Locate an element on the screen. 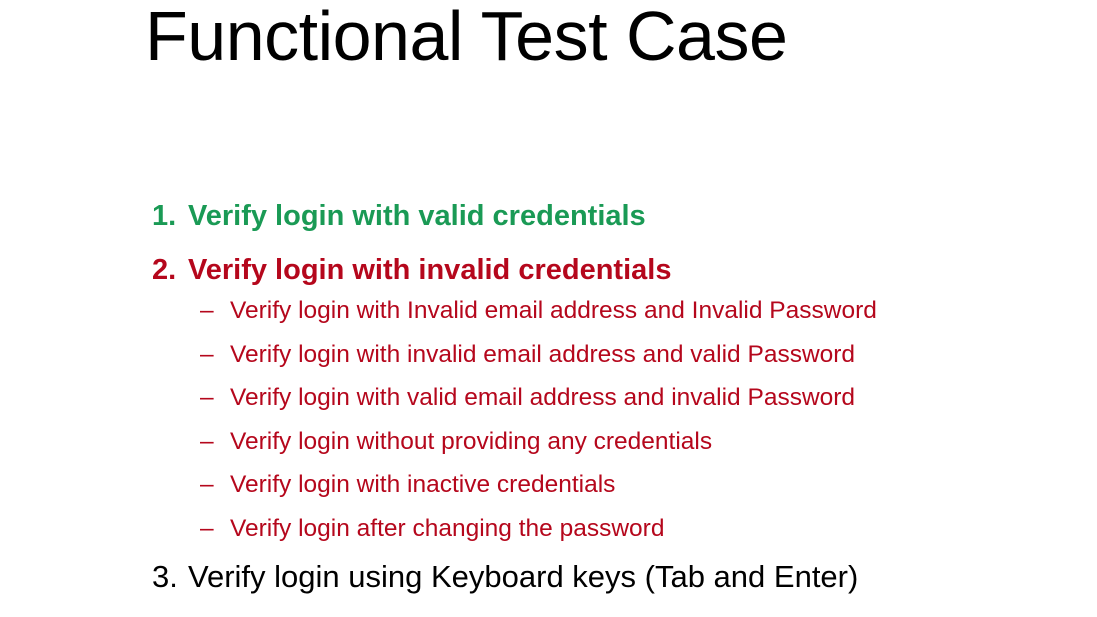 The height and width of the screenshot is (617, 1097). sub-item-text: Verify login after changing the password is located at coordinates (447, 528).